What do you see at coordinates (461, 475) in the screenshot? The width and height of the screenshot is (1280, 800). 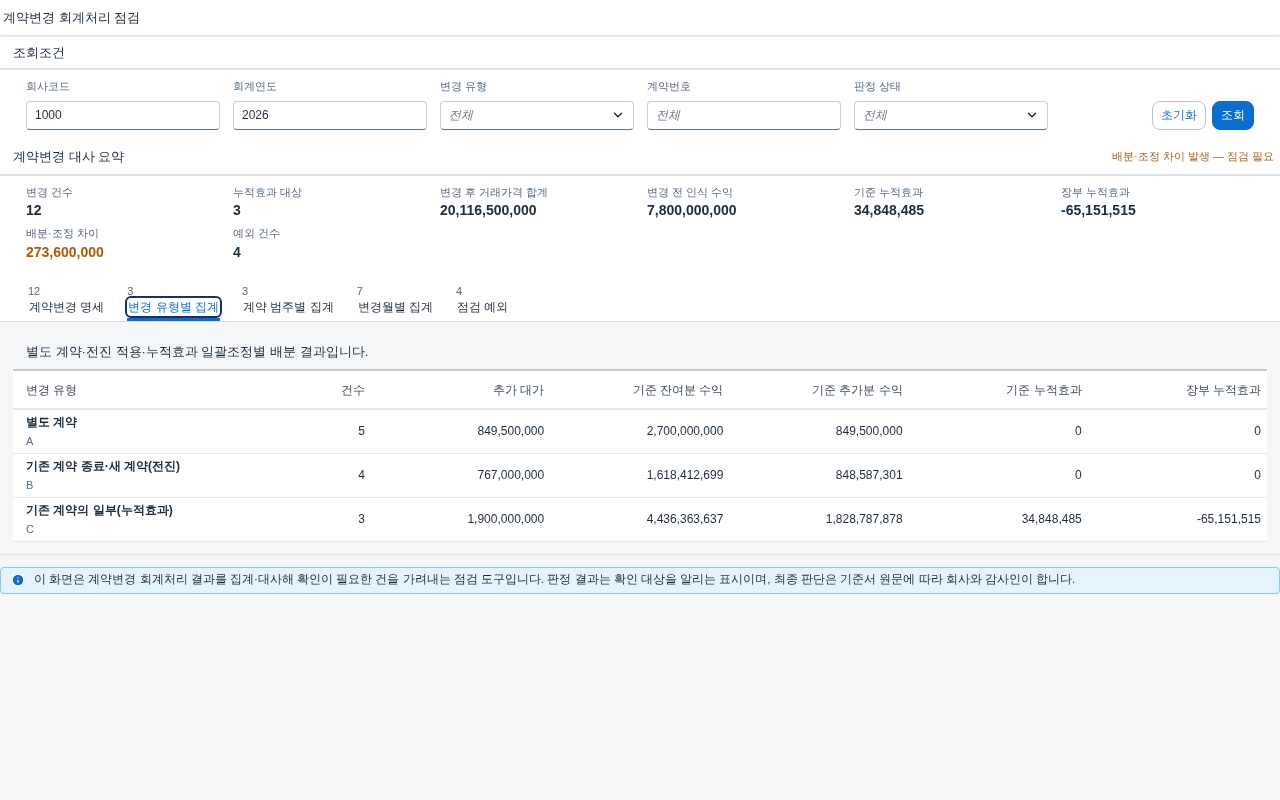 I see `table-cell: 767,000,000` at bounding box center [461, 475].